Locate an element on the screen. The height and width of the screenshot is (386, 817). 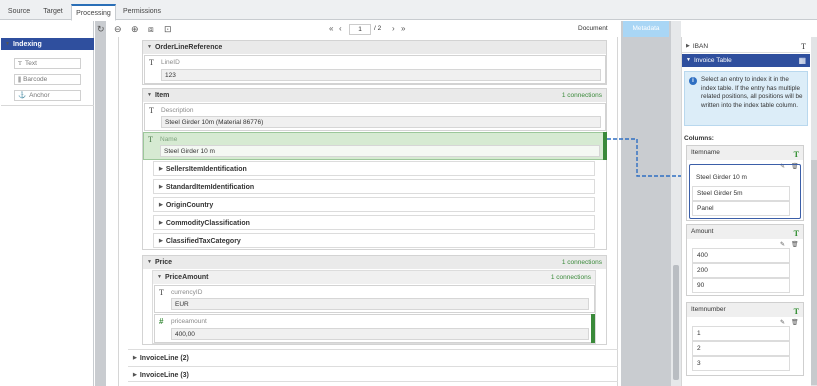
tab-processing: Processing is located at coordinates (93, 12).